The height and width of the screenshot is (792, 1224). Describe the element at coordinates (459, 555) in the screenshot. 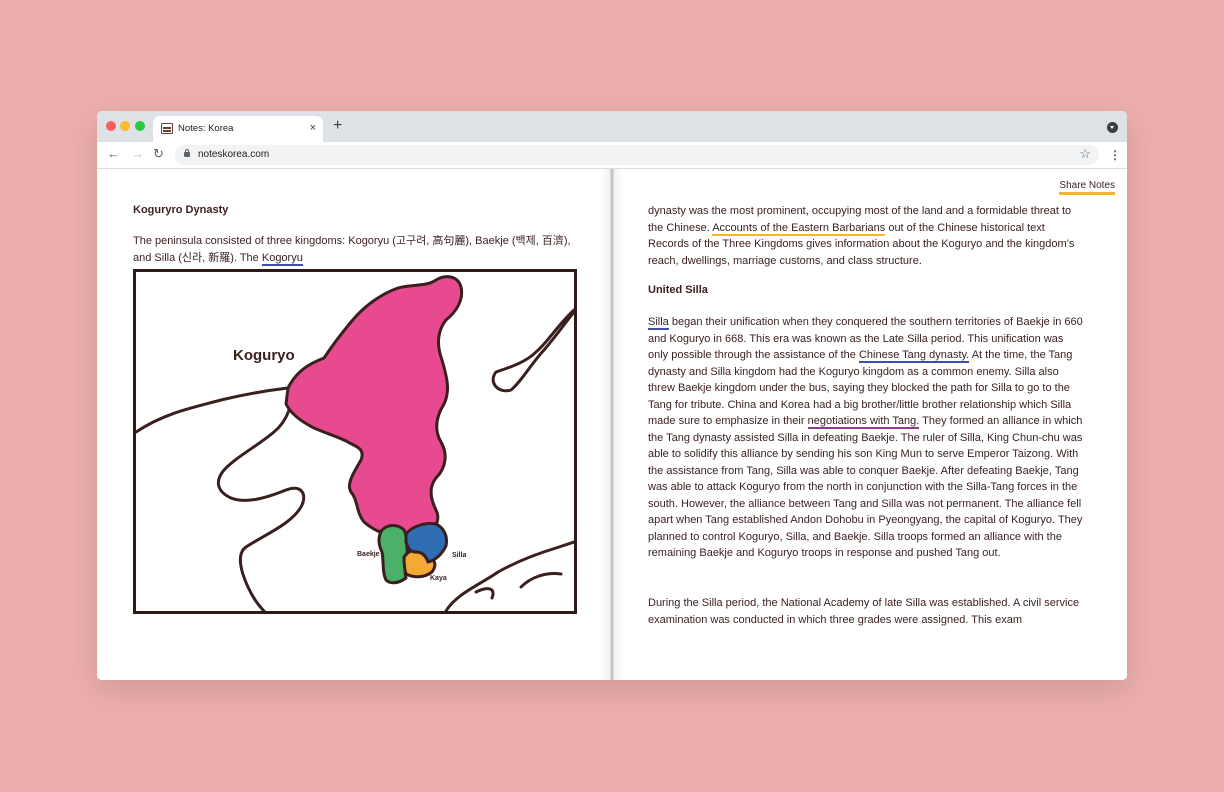

I see `silla-label: Silla` at that location.